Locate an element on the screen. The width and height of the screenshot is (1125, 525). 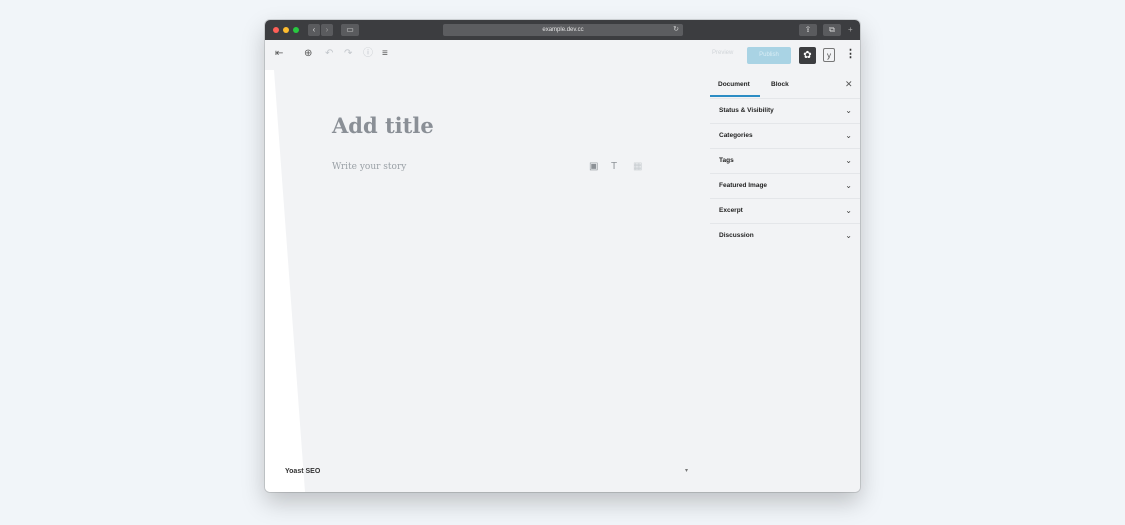
yoast-seo-panel: Yoast SEO is located at coordinates (302, 471).